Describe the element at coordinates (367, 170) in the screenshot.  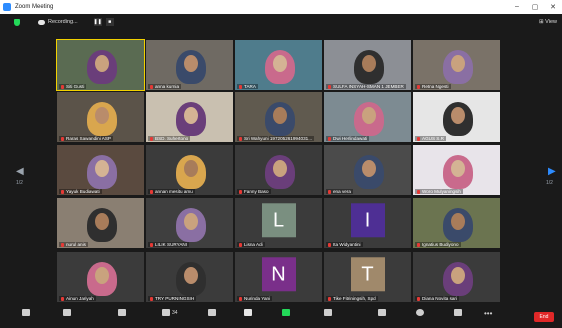
I see `participant-tile: ena vera` at that location.